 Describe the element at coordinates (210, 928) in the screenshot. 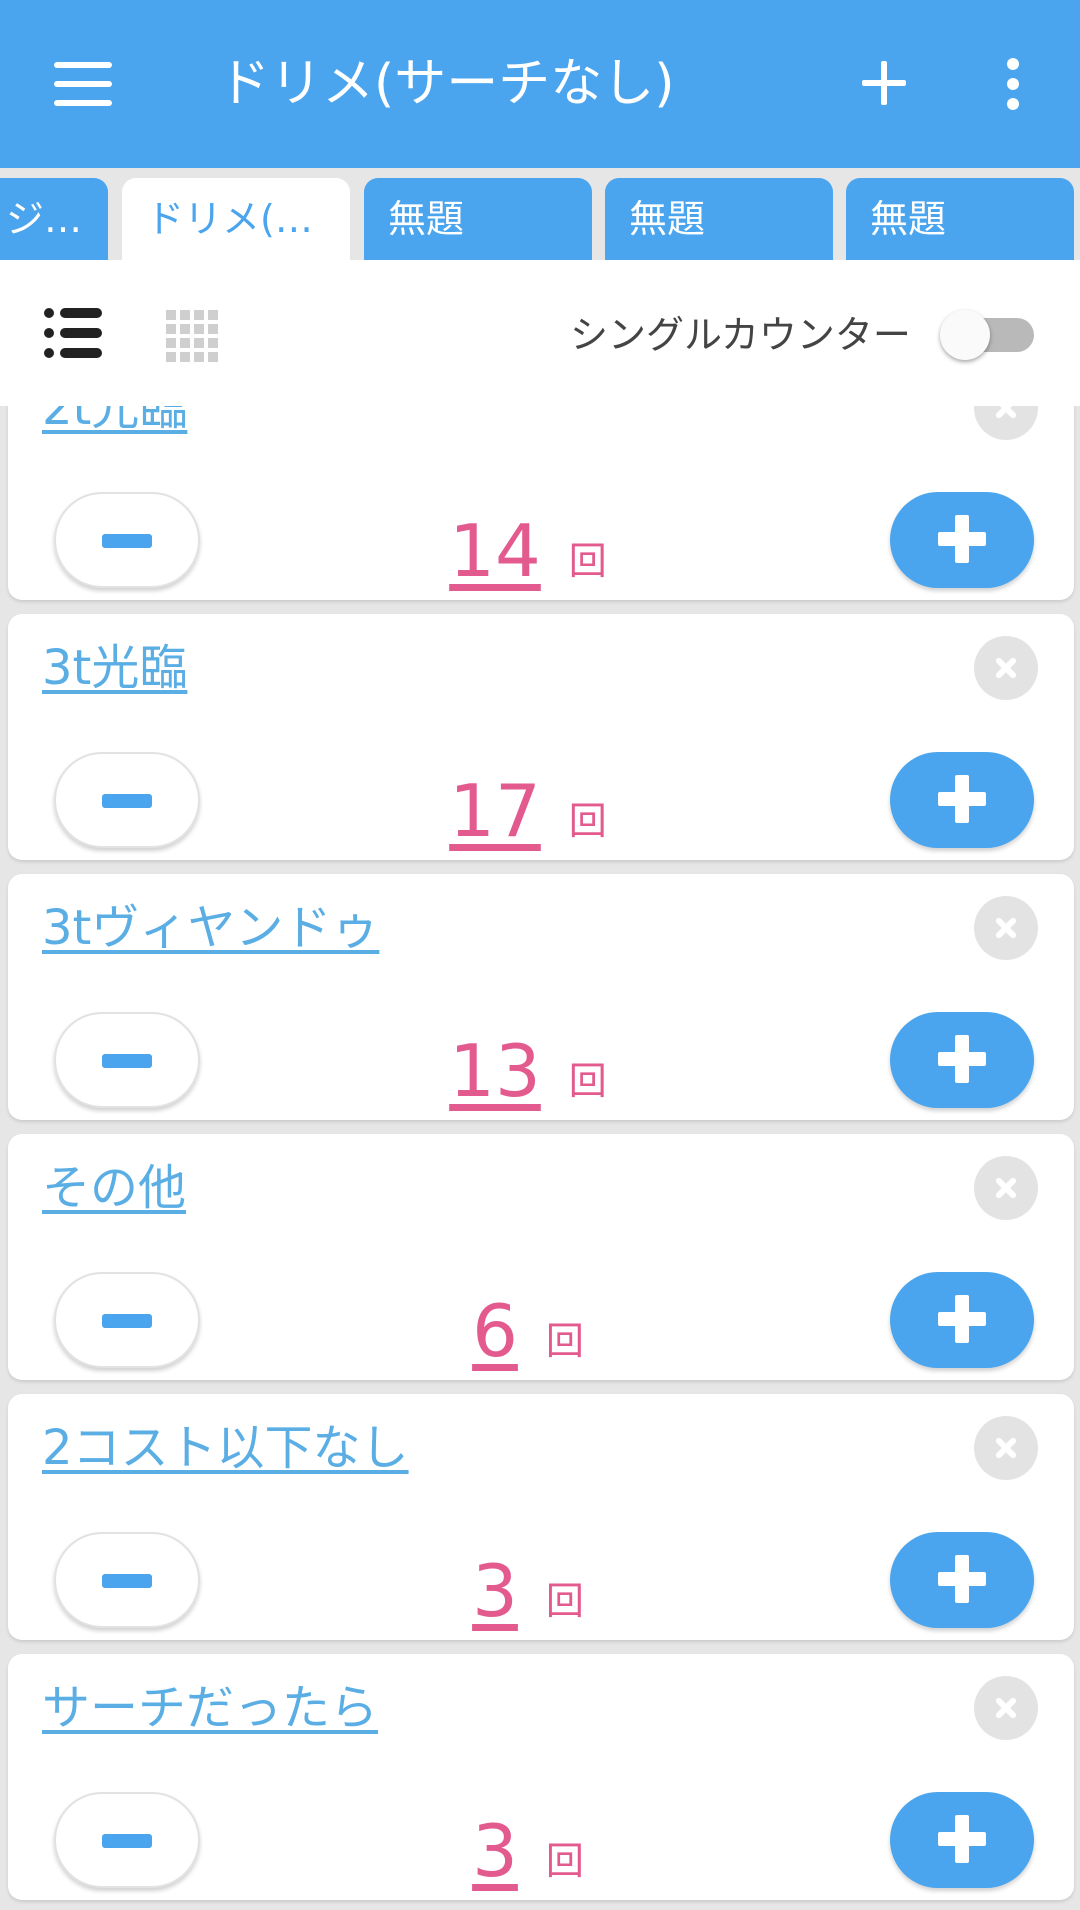

I see `counter-title: 3tヴィヤンドゥ` at that location.